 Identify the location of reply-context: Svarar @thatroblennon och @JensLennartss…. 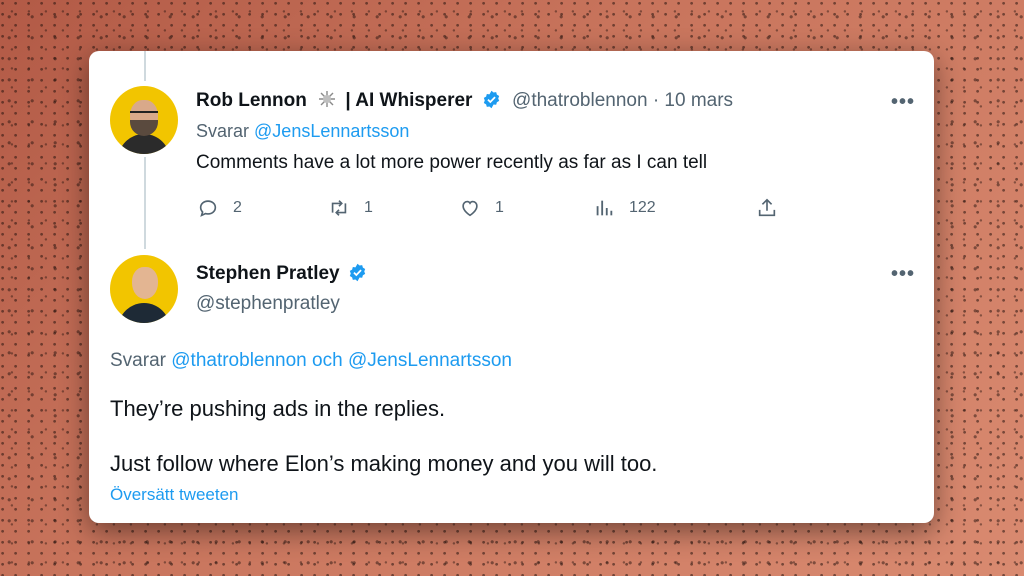
(311, 361).